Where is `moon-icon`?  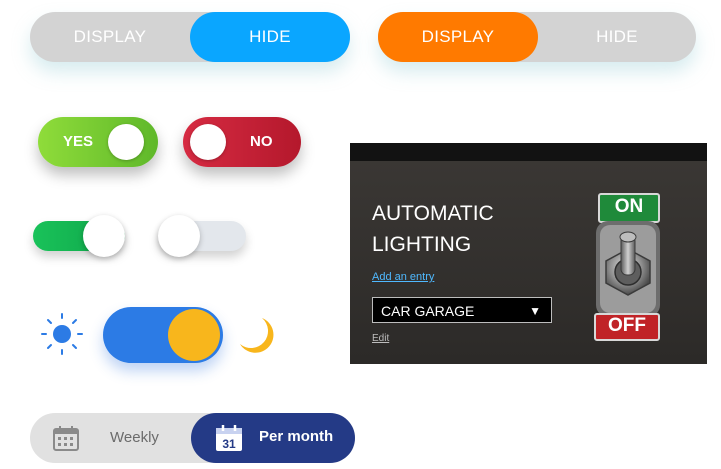
moon-icon is located at coordinates (257, 335).